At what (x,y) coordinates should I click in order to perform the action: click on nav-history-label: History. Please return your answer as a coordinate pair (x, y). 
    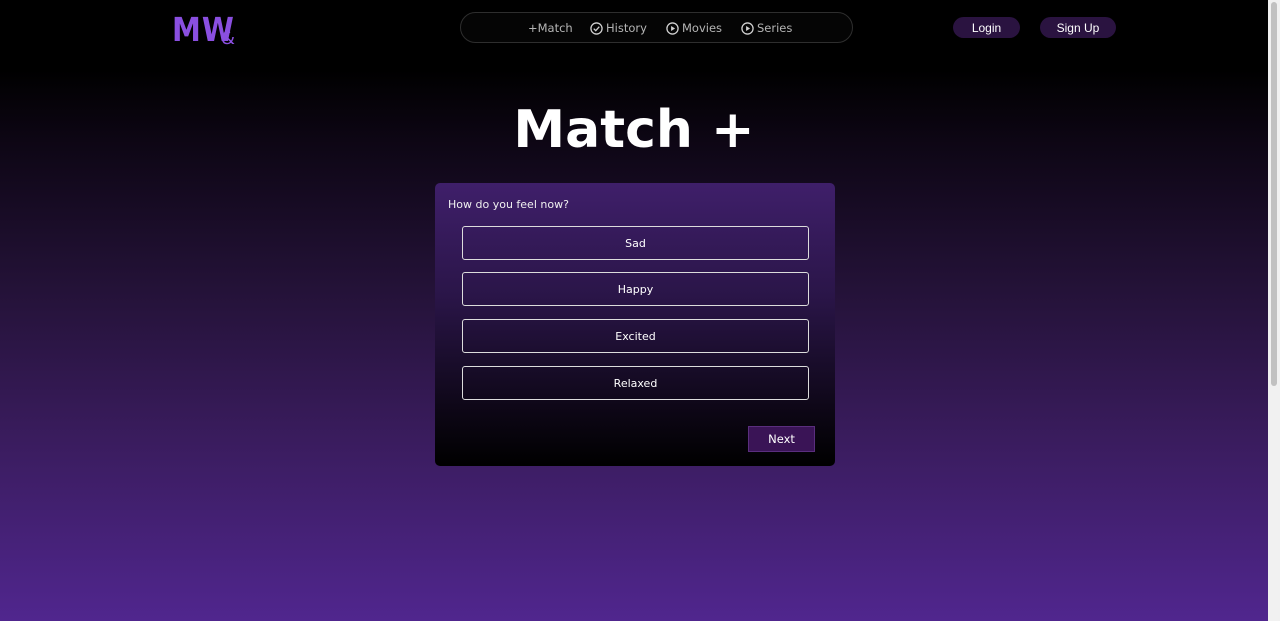
    Looking at the image, I should click on (626, 28).